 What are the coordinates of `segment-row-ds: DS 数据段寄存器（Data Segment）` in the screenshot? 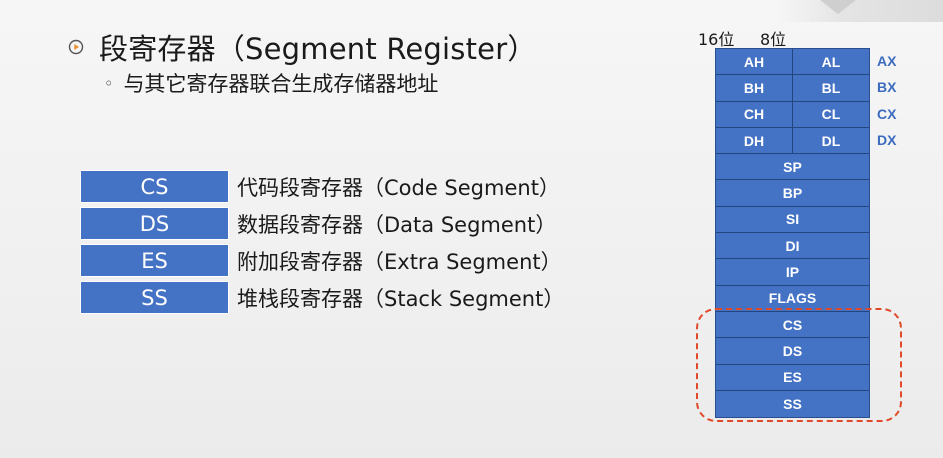 It's located at (322, 223).